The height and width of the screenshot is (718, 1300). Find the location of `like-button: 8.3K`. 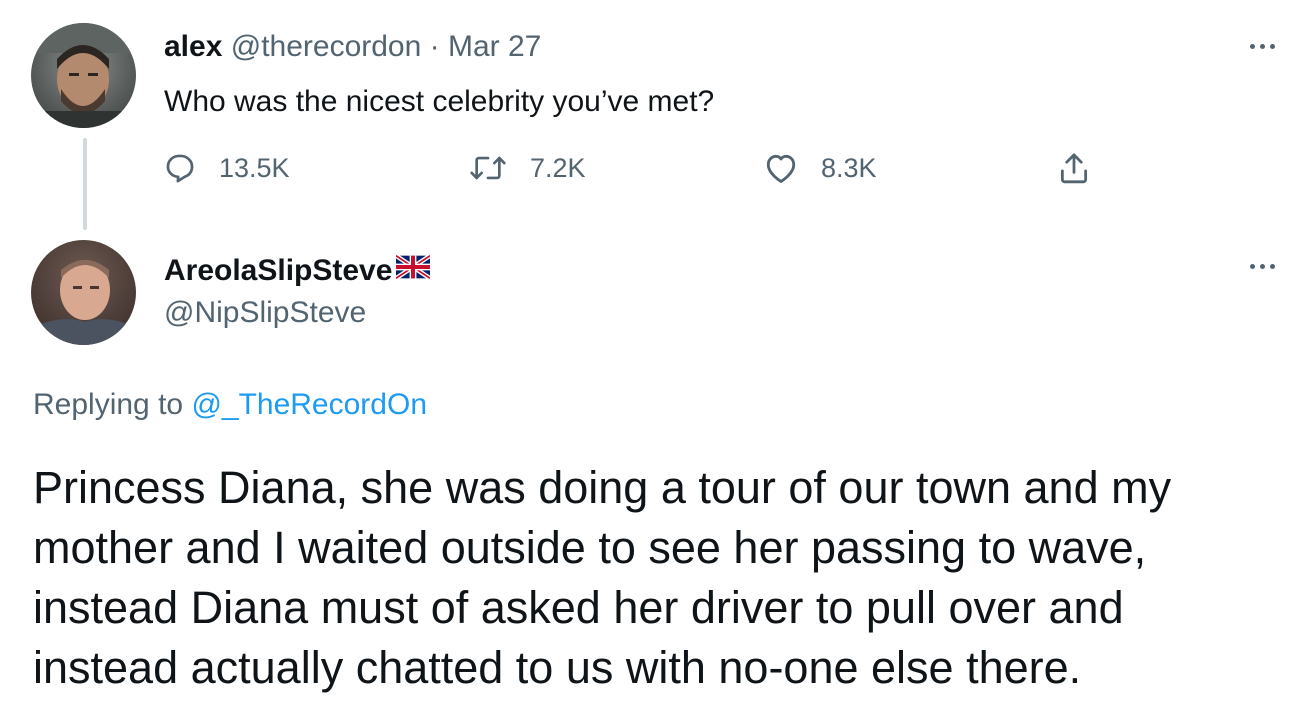

like-button: 8.3K is located at coordinates (820, 168).